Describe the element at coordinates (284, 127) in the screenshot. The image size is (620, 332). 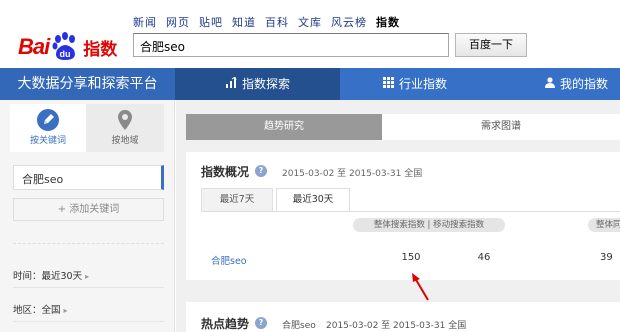
I see `tab-trend-research: 趋势研究` at that location.